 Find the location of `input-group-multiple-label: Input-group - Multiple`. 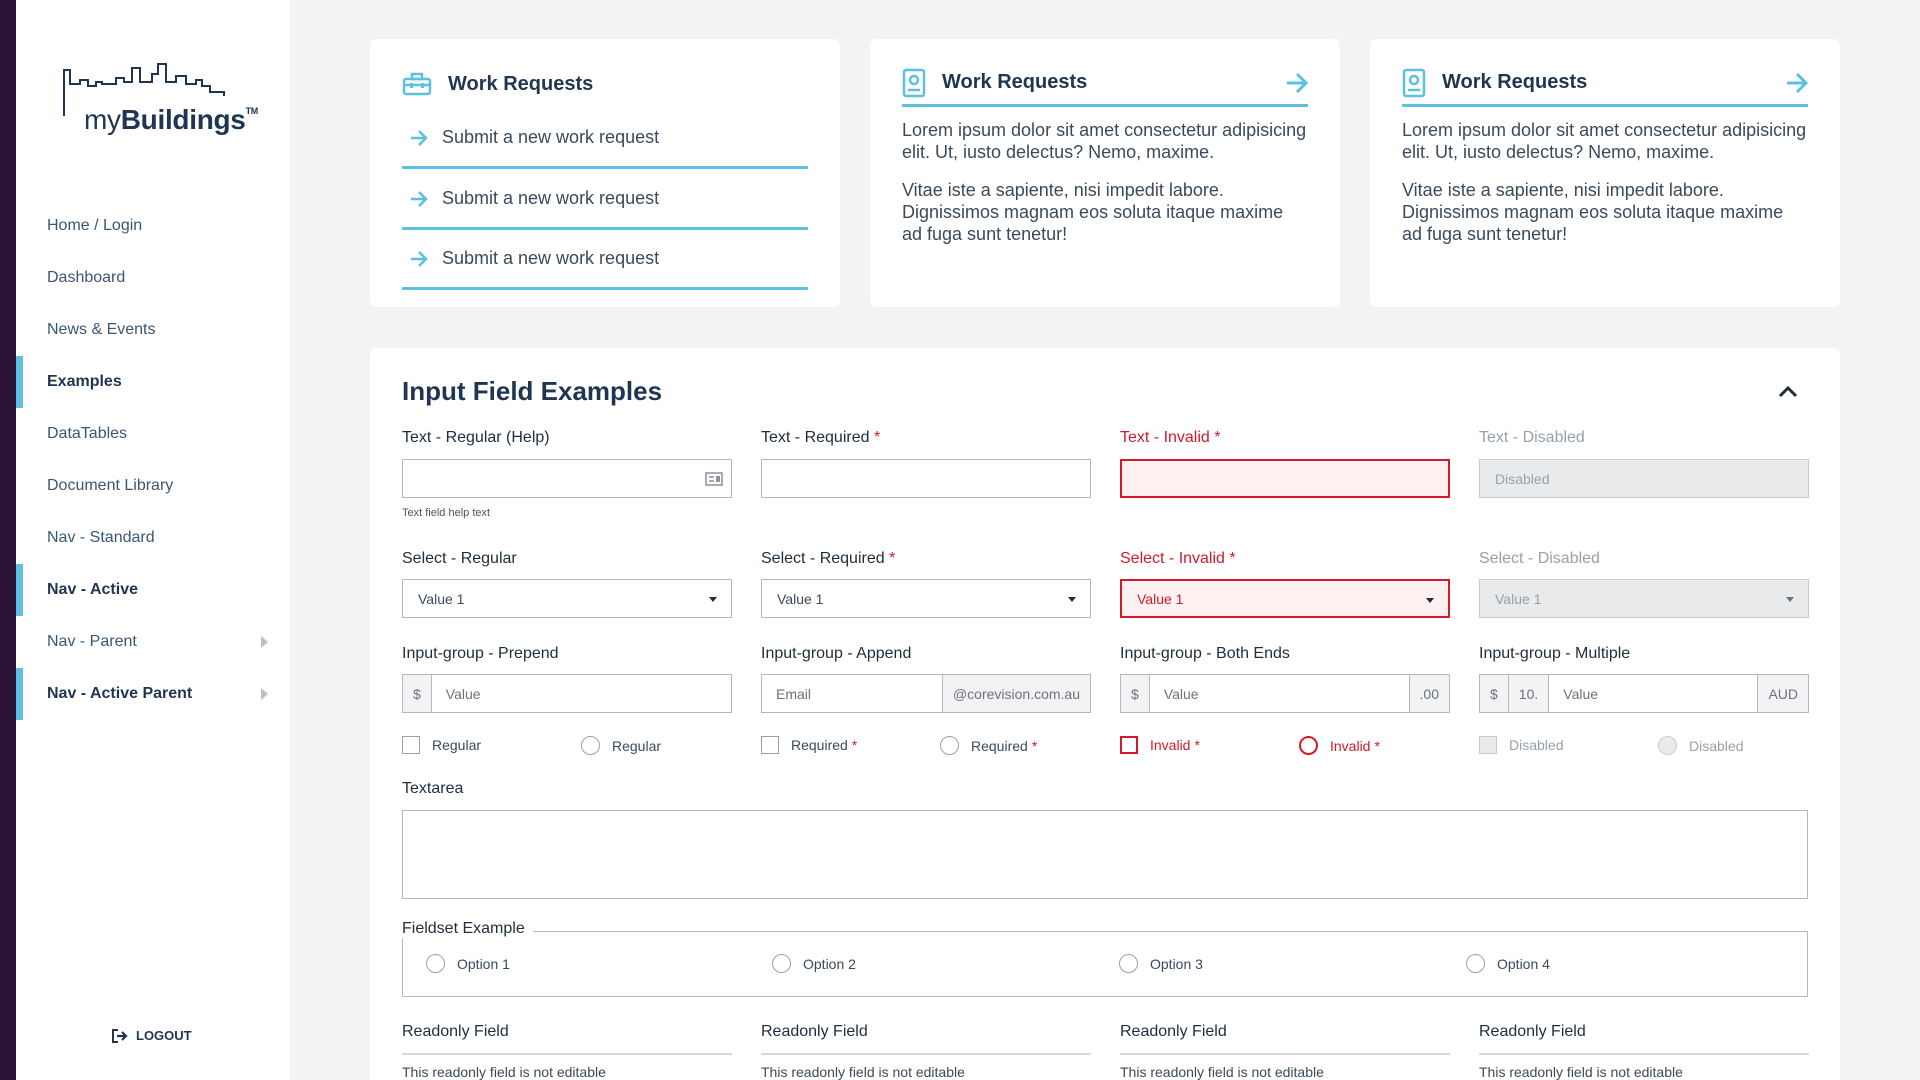

input-group-multiple-label: Input-group - Multiple is located at coordinates (1555, 653).